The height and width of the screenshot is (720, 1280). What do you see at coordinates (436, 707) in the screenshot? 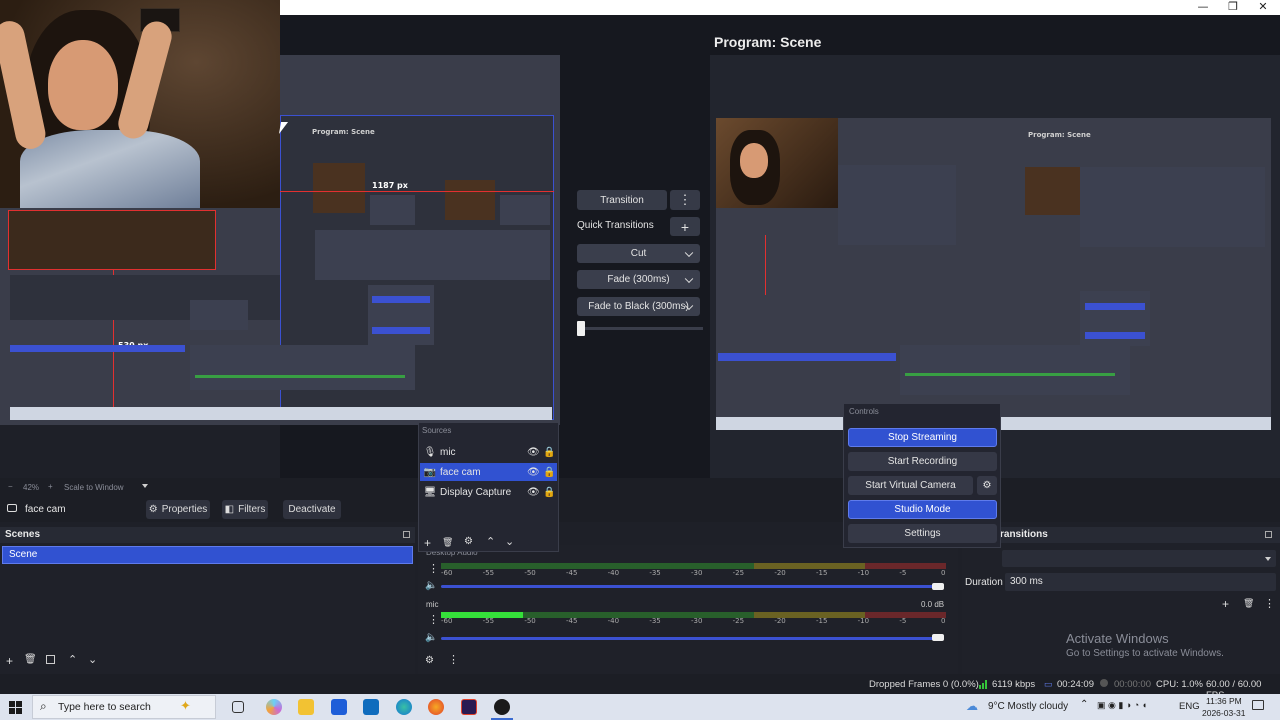
I see `firefox-icon` at bounding box center [436, 707].